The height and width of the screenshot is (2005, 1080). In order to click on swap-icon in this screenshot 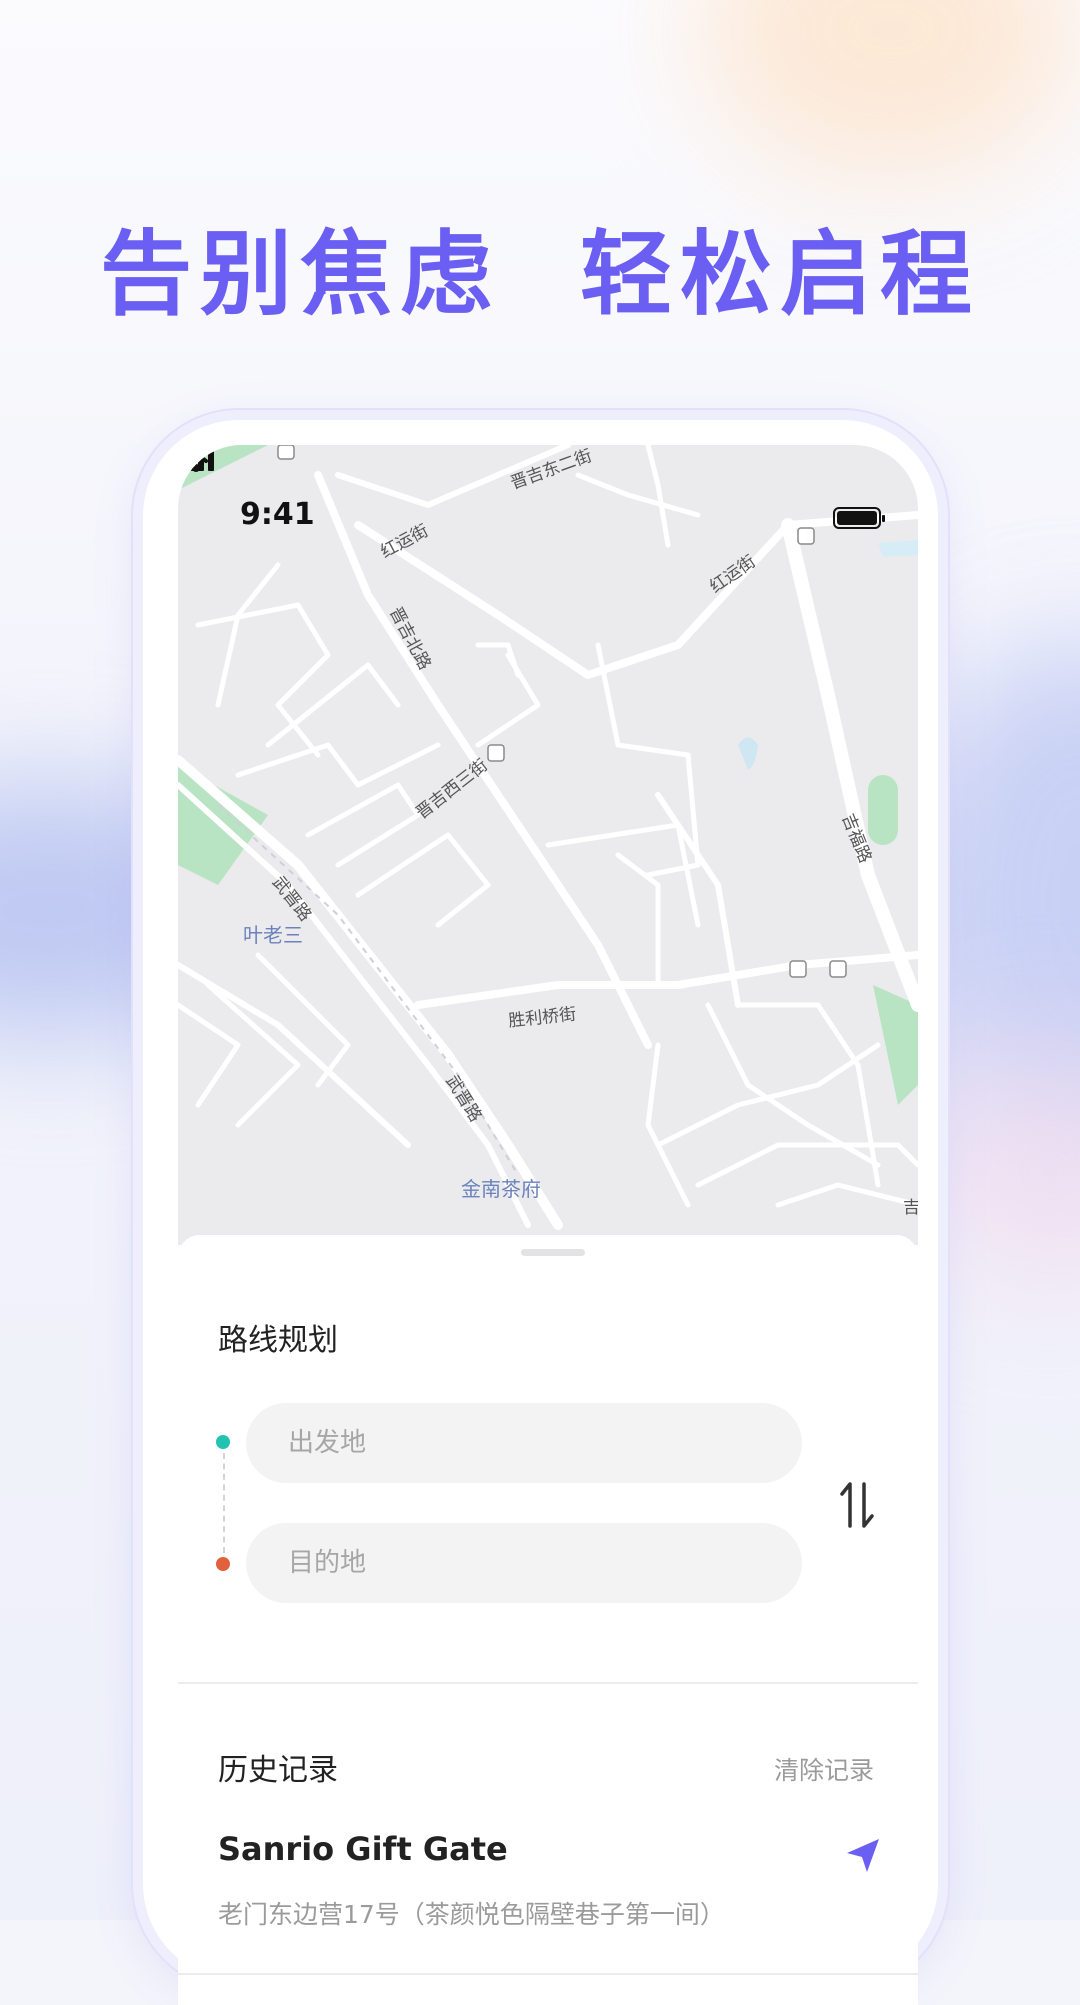, I will do `click(858, 1505)`.